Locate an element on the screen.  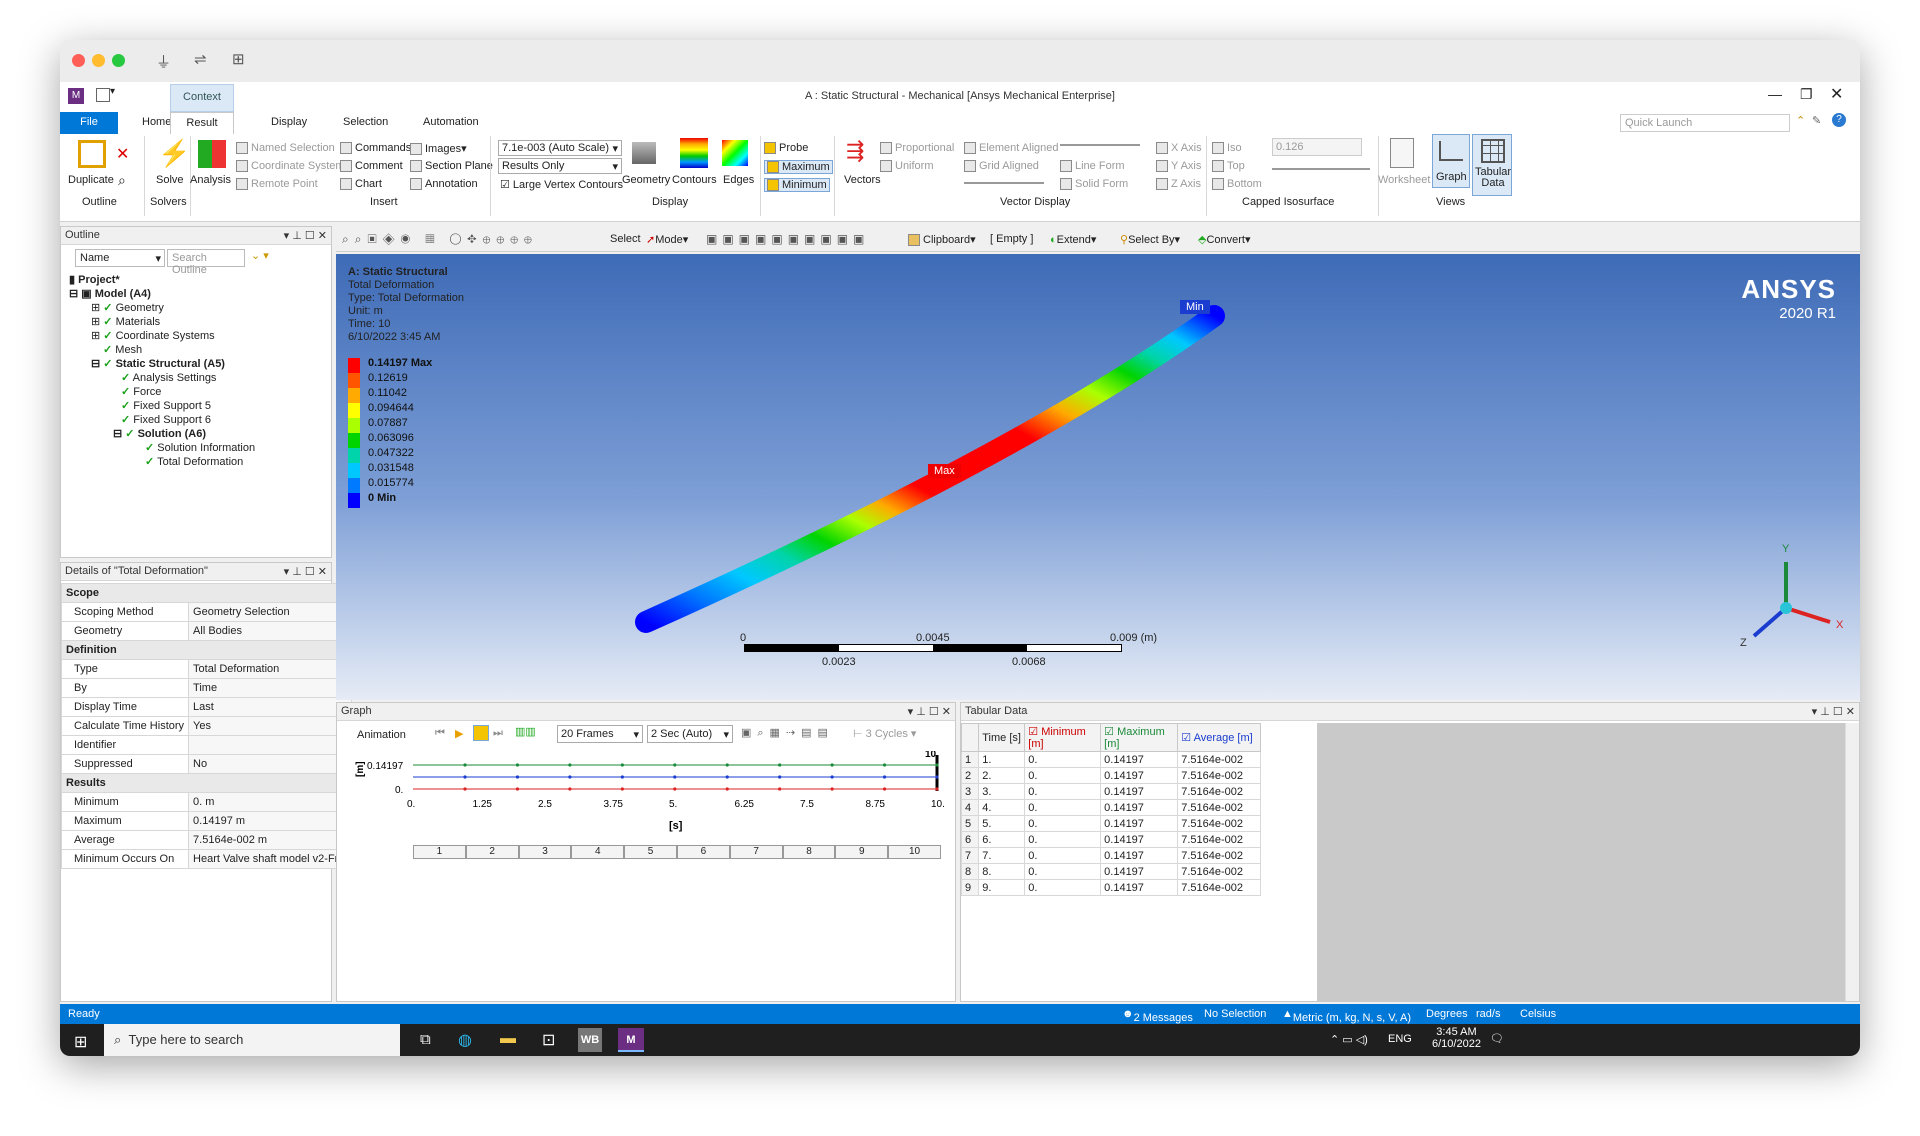
x-axis-button: X Axis is located at coordinates (1179, 148).